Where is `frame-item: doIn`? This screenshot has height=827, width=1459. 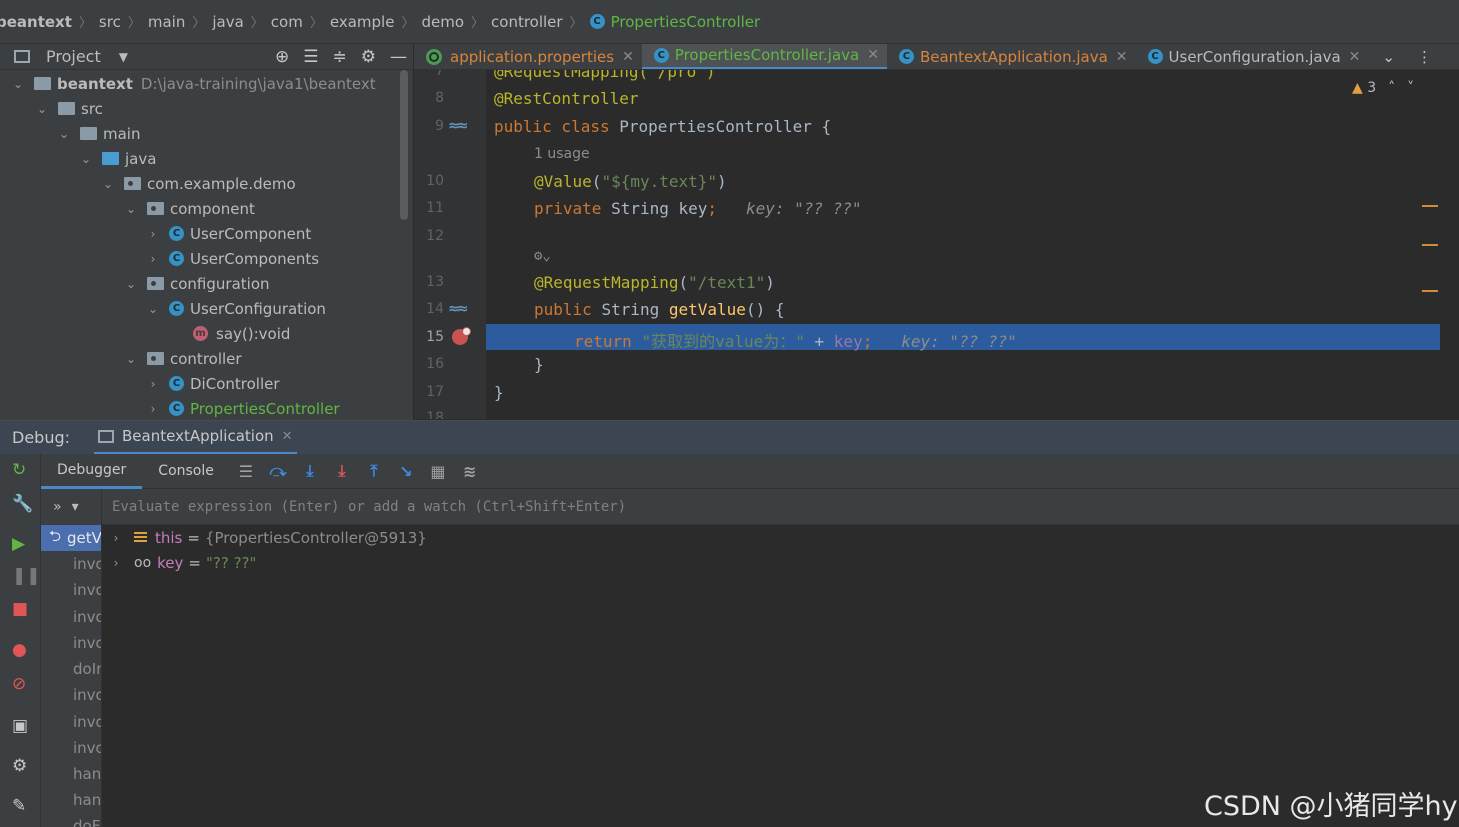
frame-item: doIn is located at coordinates (71, 669).